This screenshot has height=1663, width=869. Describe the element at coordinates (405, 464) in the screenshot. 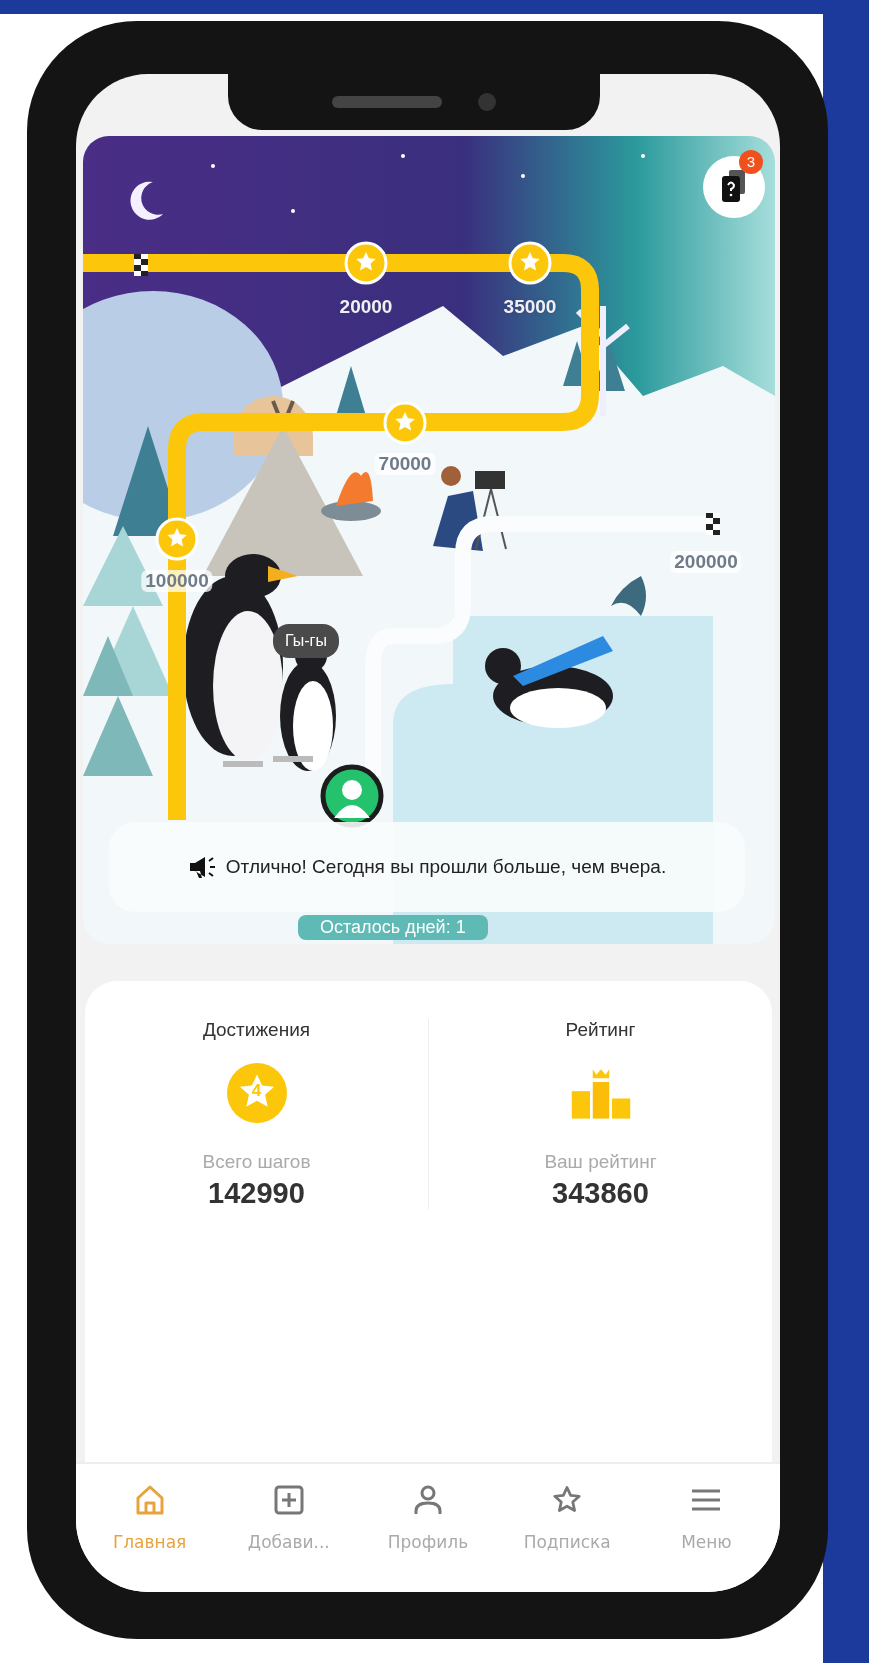

I see `milestone-label: 70000` at that location.